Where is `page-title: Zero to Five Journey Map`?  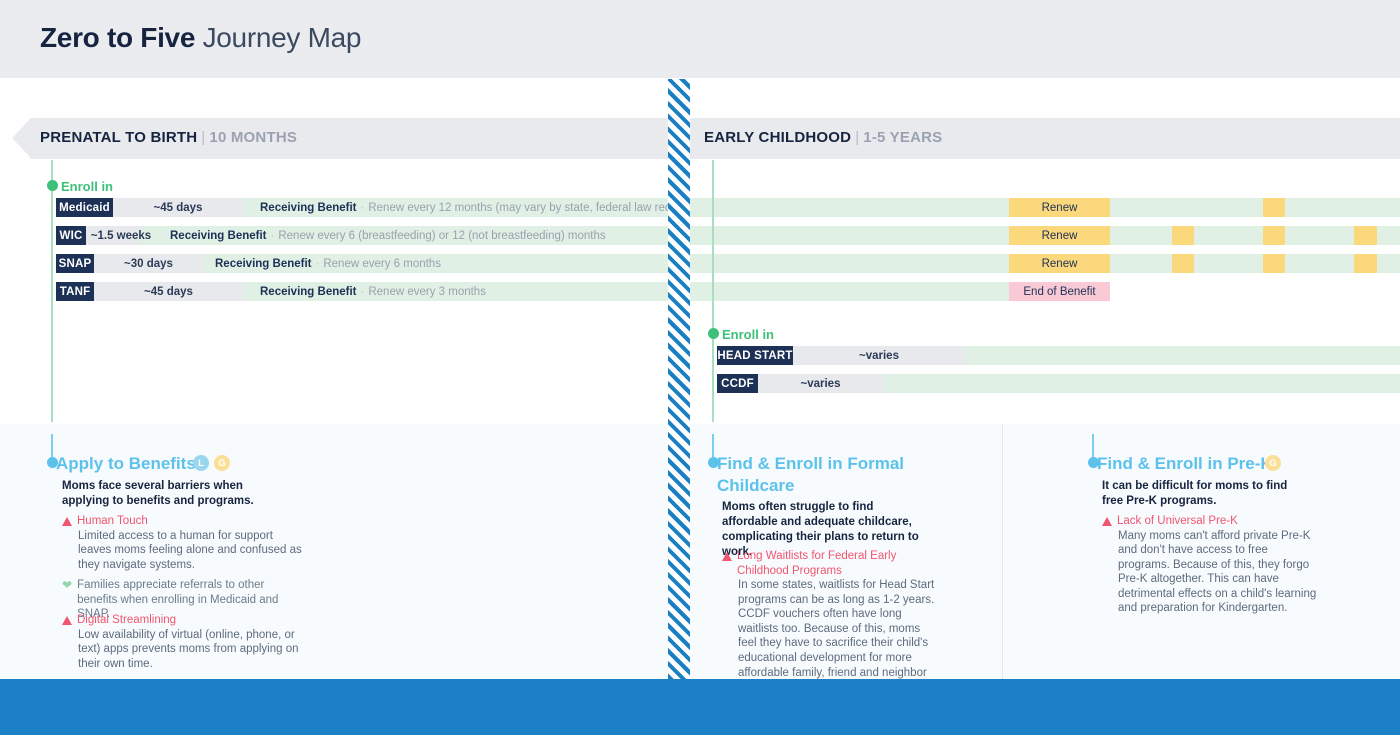
page-title: Zero to Five Journey Map is located at coordinates (200, 38).